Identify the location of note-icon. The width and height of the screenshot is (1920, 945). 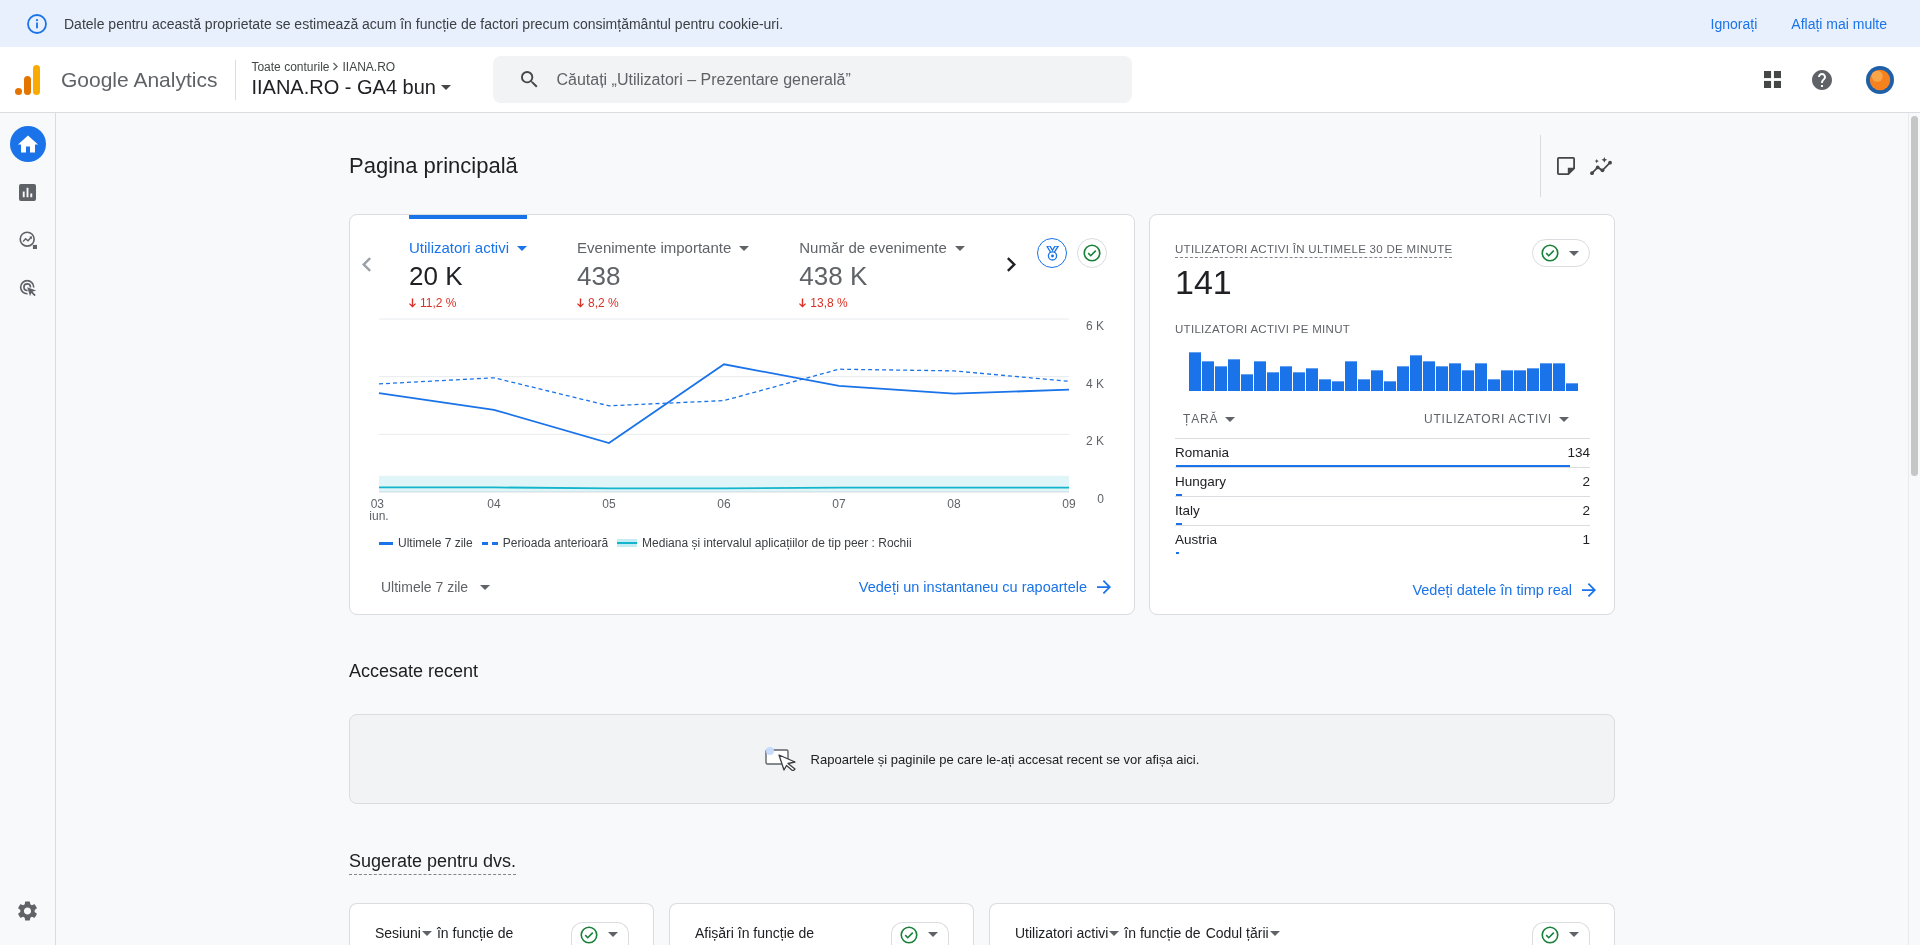
(1566, 166).